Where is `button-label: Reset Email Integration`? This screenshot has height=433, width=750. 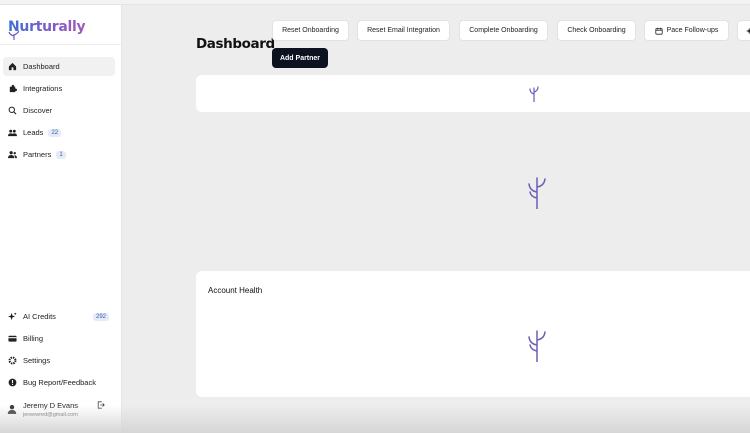 button-label: Reset Email Integration is located at coordinates (403, 30).